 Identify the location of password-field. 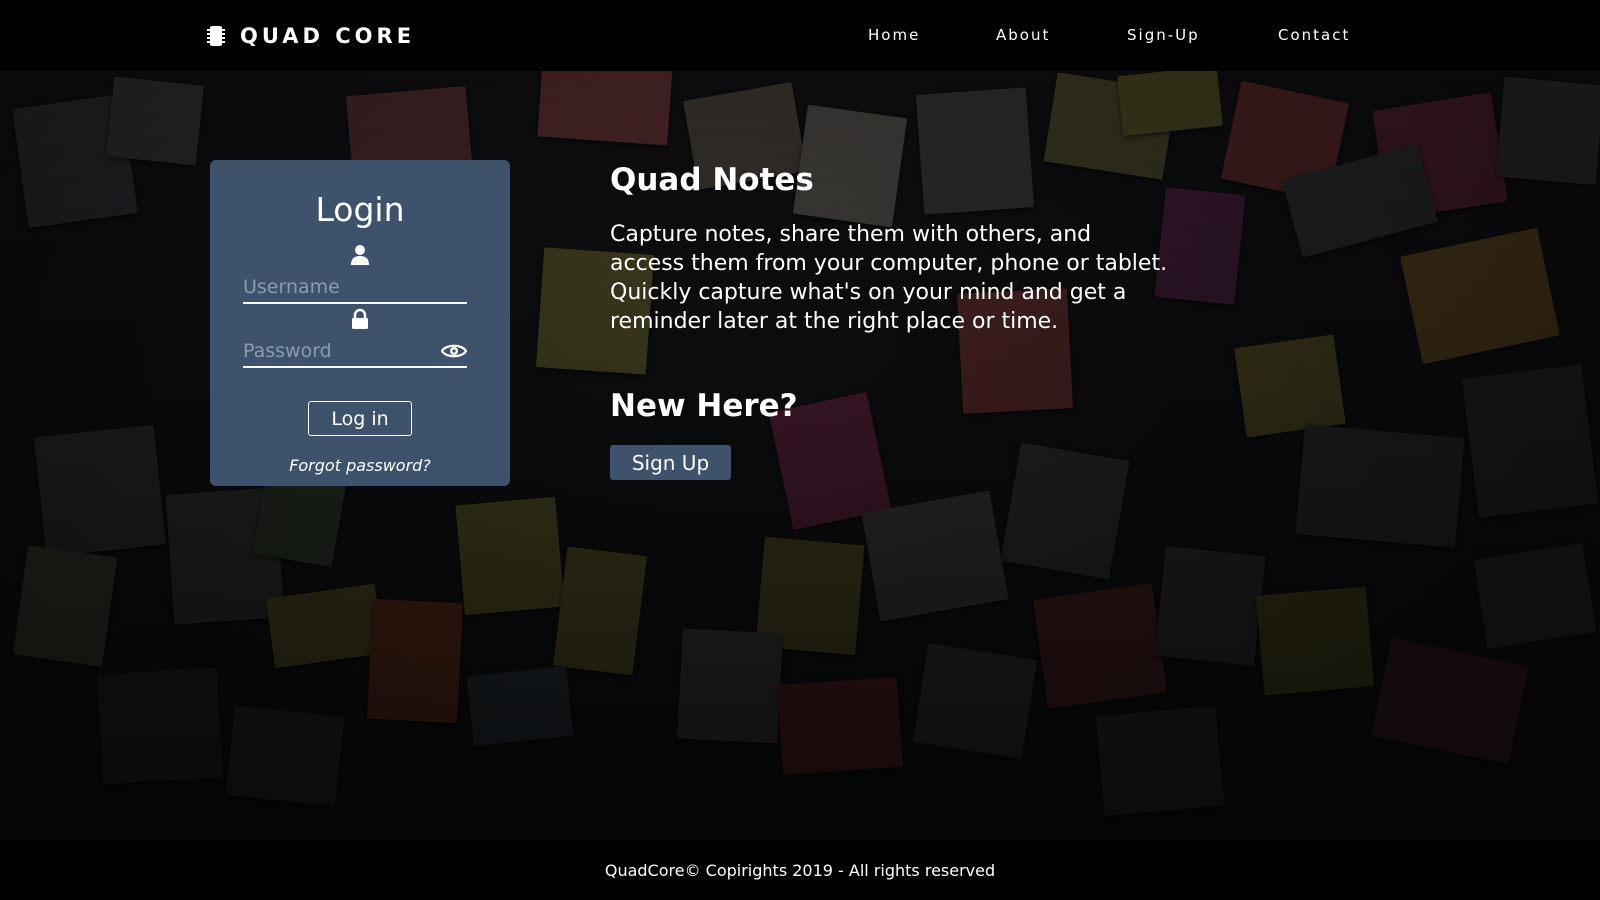
(355, 353).